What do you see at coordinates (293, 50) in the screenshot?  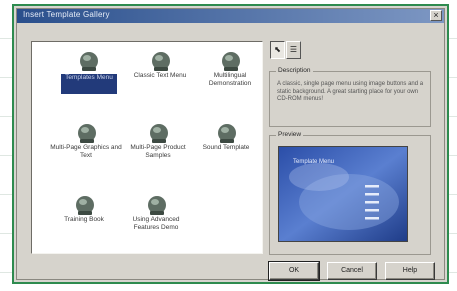 I see `list-view-button: ☰` at bounding box center [293, 50].